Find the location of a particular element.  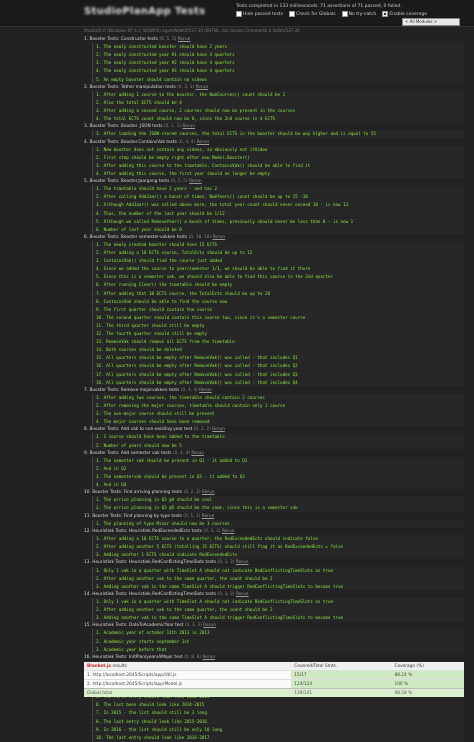

checkbox-2: No try-catch is located at coordinates (358, 14).